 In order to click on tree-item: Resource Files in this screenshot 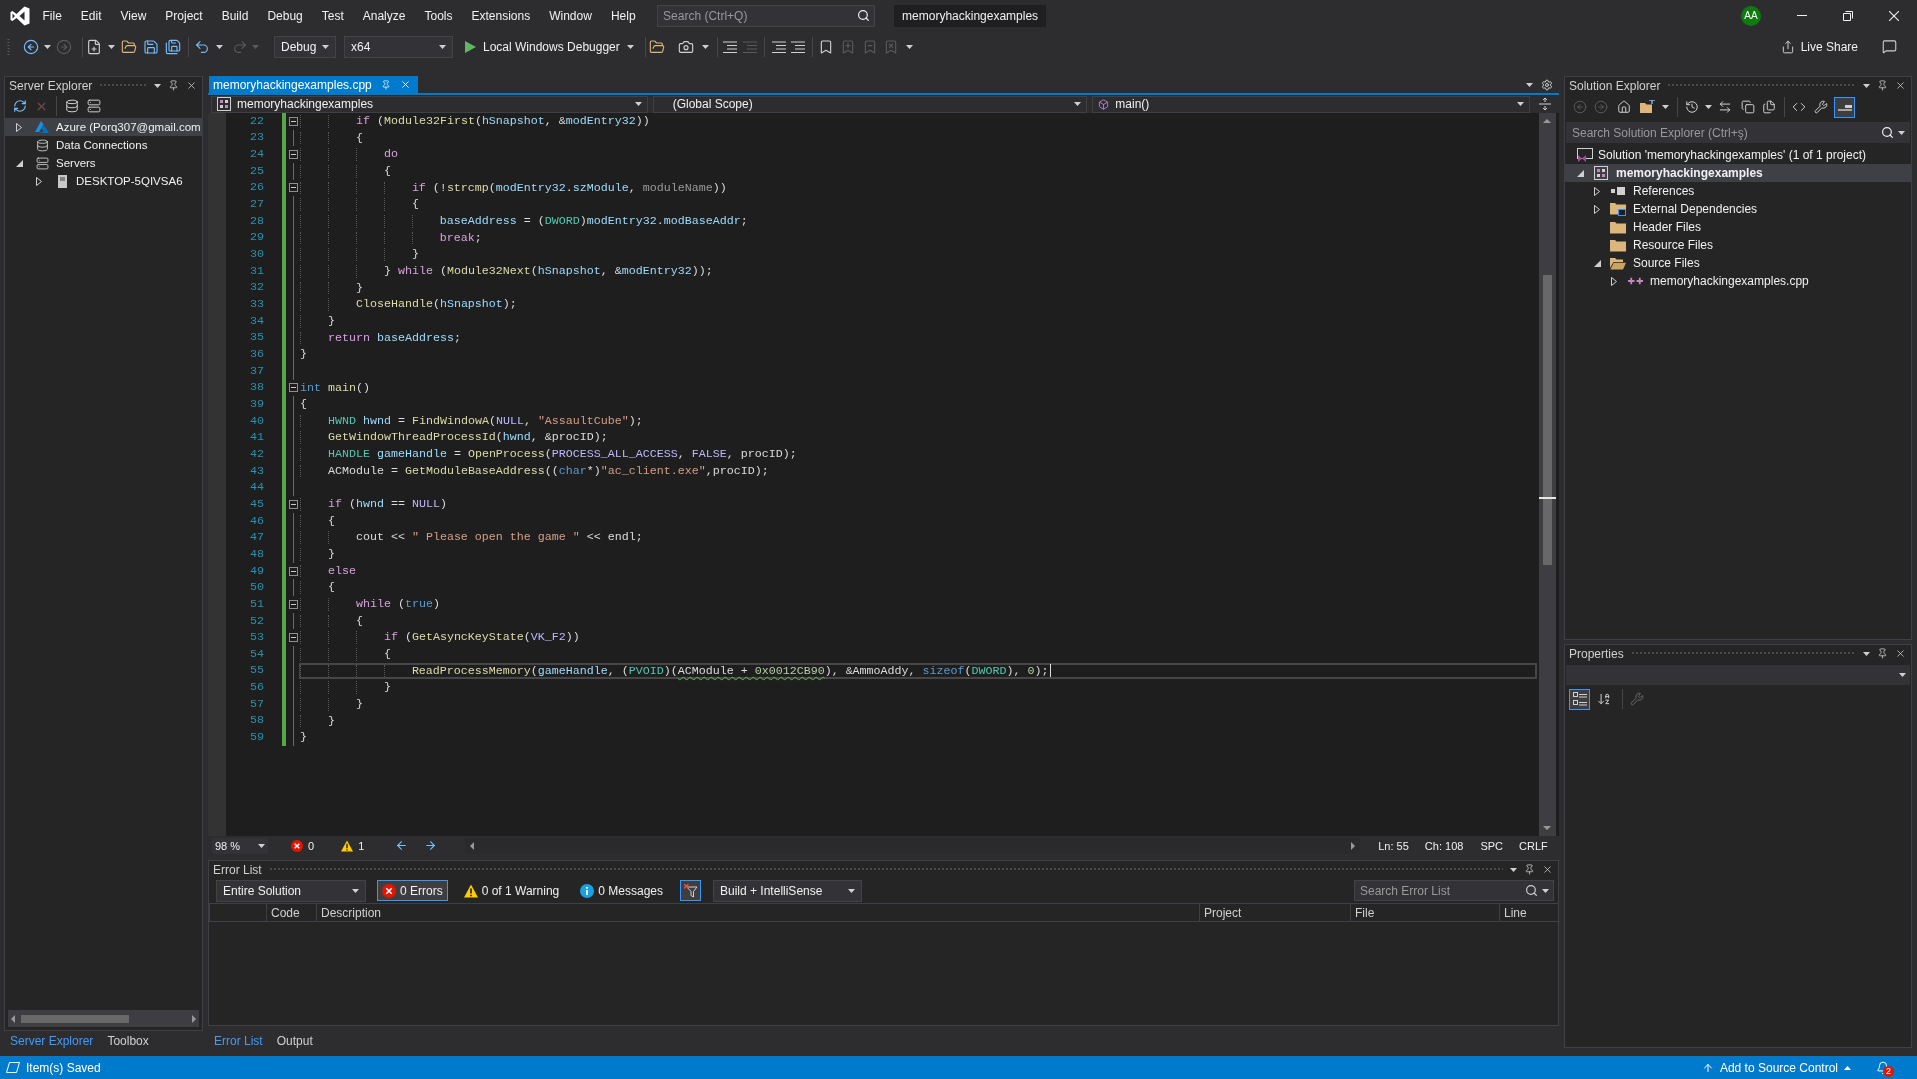, I will do `click(1673, 245)`.